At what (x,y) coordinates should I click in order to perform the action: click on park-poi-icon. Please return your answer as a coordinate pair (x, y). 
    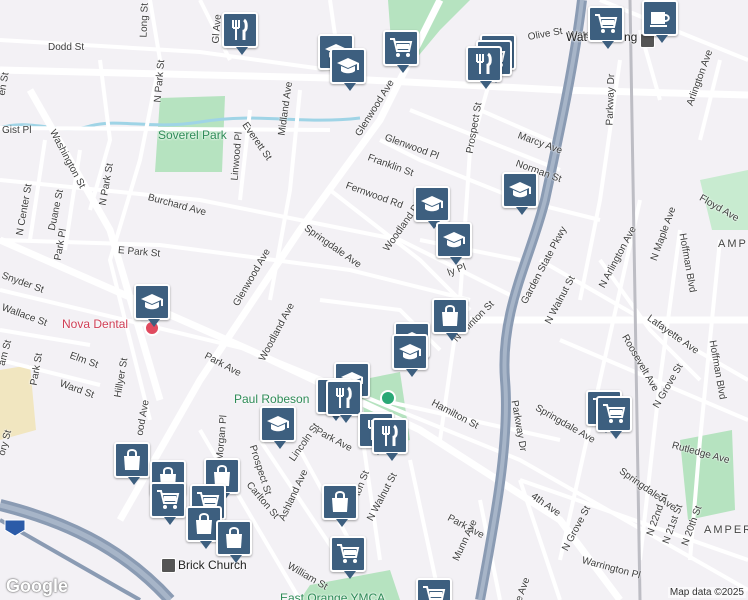
    Looking at the image, I should click on (388, 398).